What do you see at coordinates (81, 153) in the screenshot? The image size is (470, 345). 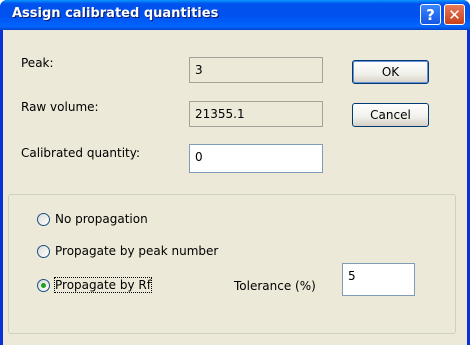 I see `calibrated-quantity-label: Calibrated quantity:` at bounding box center [81, 153].